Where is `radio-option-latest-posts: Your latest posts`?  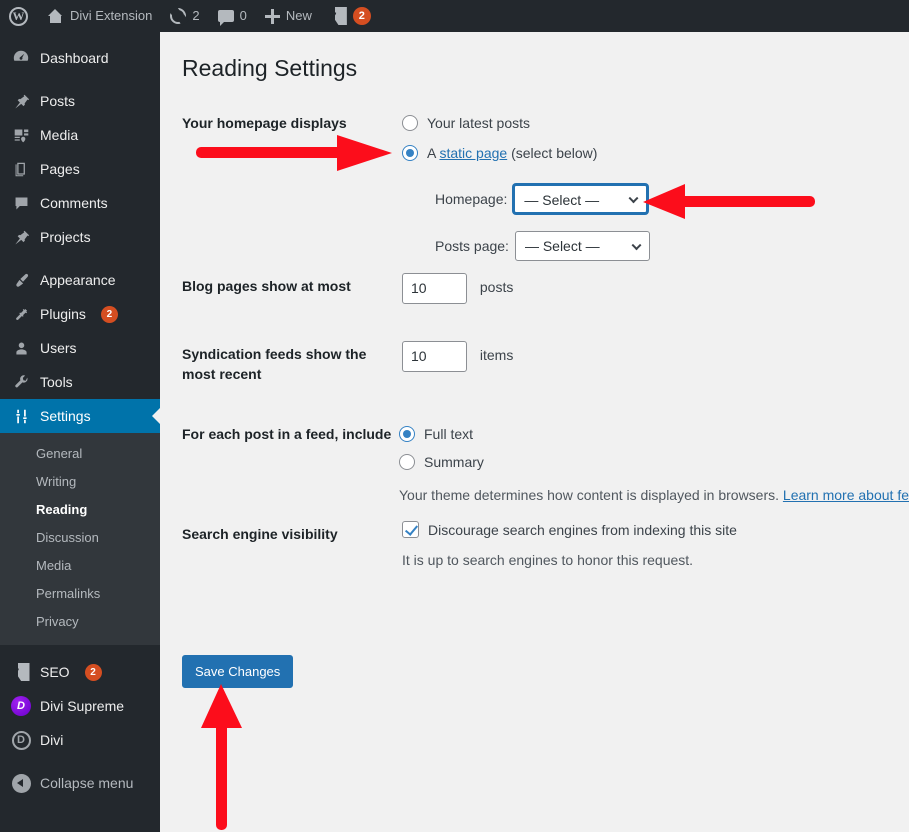
radio-option-latest-posts: Your latest posts is located at coordinates (655, 123).